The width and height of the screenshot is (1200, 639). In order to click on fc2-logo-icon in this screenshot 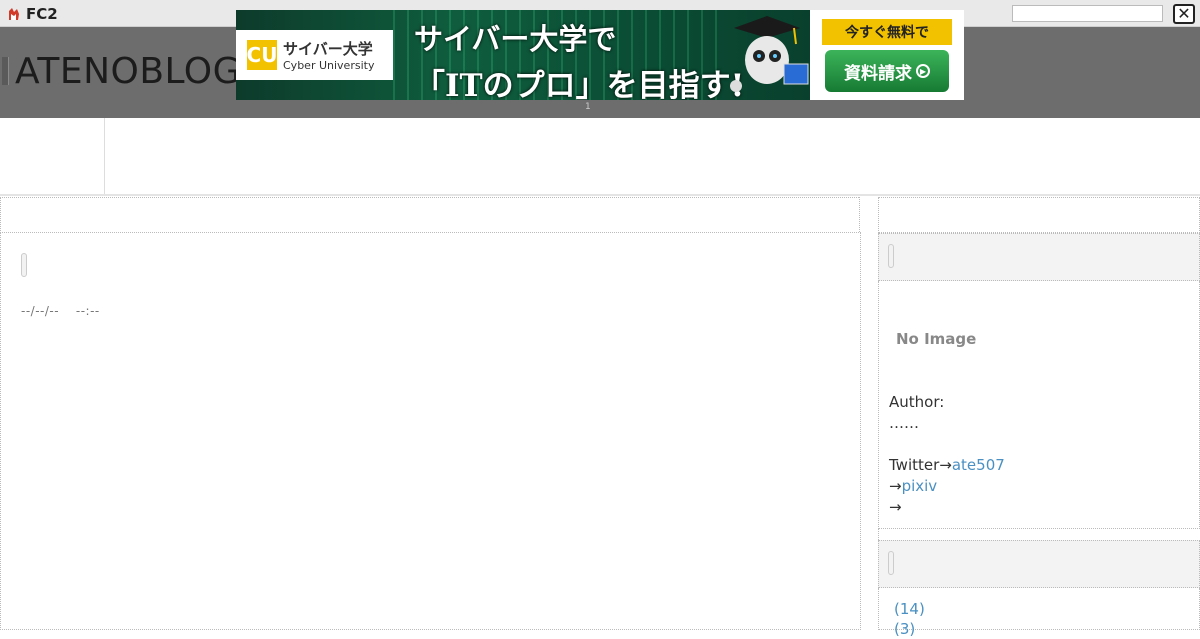, I will do `click(14, 14)`.